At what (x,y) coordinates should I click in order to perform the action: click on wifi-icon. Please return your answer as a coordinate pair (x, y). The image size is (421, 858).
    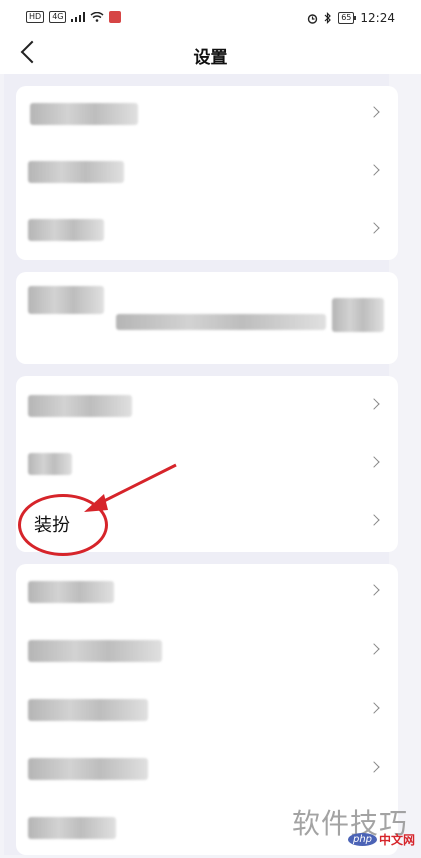
    Looking at the image, I should click on (97, 17).